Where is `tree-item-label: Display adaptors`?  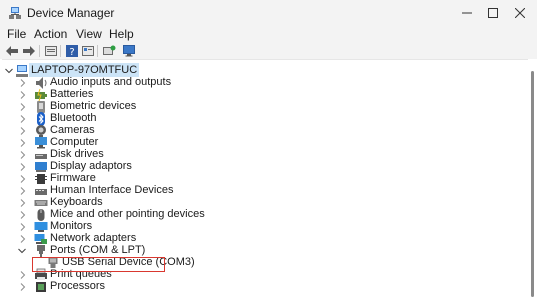 tree-item-label: Display adaptors is located at coordinates (91, 166).